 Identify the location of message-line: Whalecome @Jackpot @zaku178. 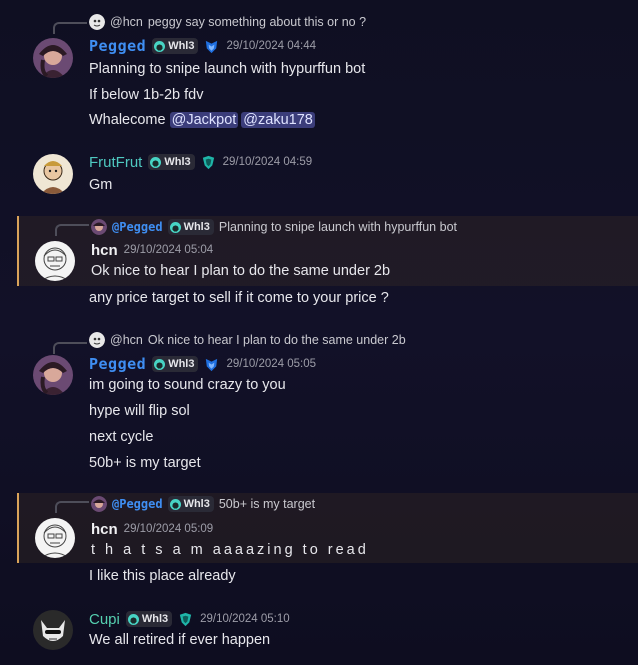
(203, 120).